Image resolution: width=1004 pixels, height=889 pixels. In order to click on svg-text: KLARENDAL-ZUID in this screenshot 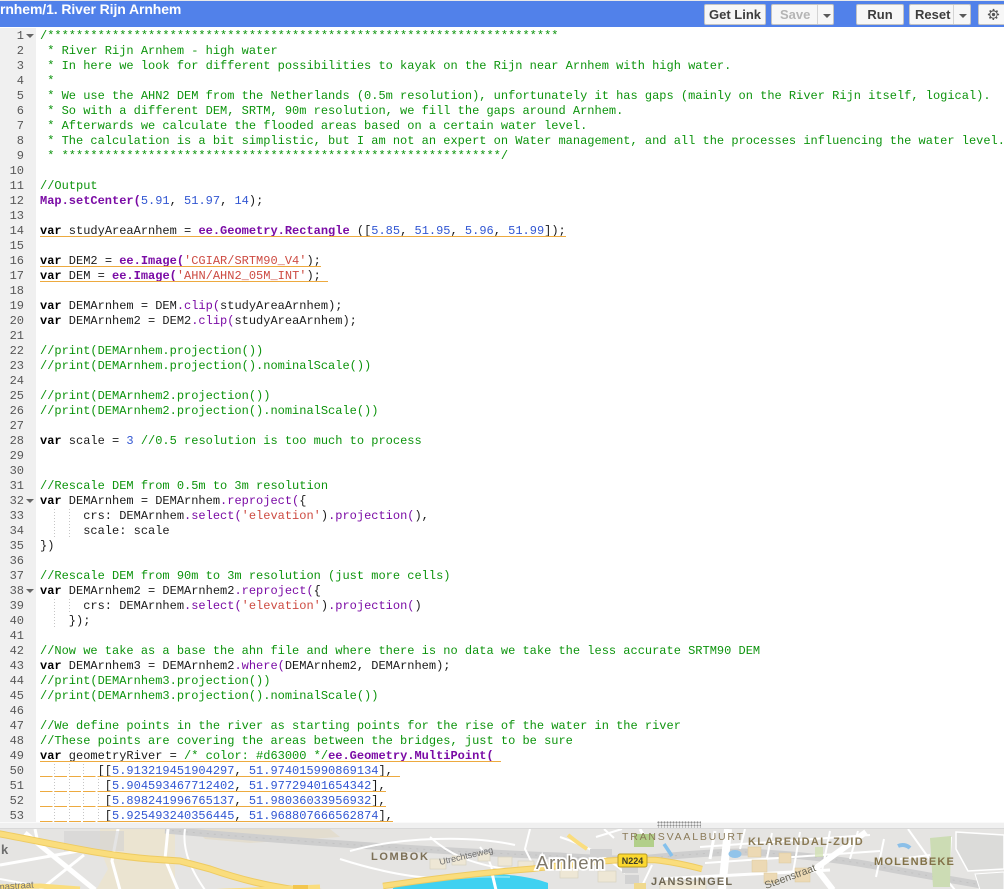, I will do `click(806, 842)`.